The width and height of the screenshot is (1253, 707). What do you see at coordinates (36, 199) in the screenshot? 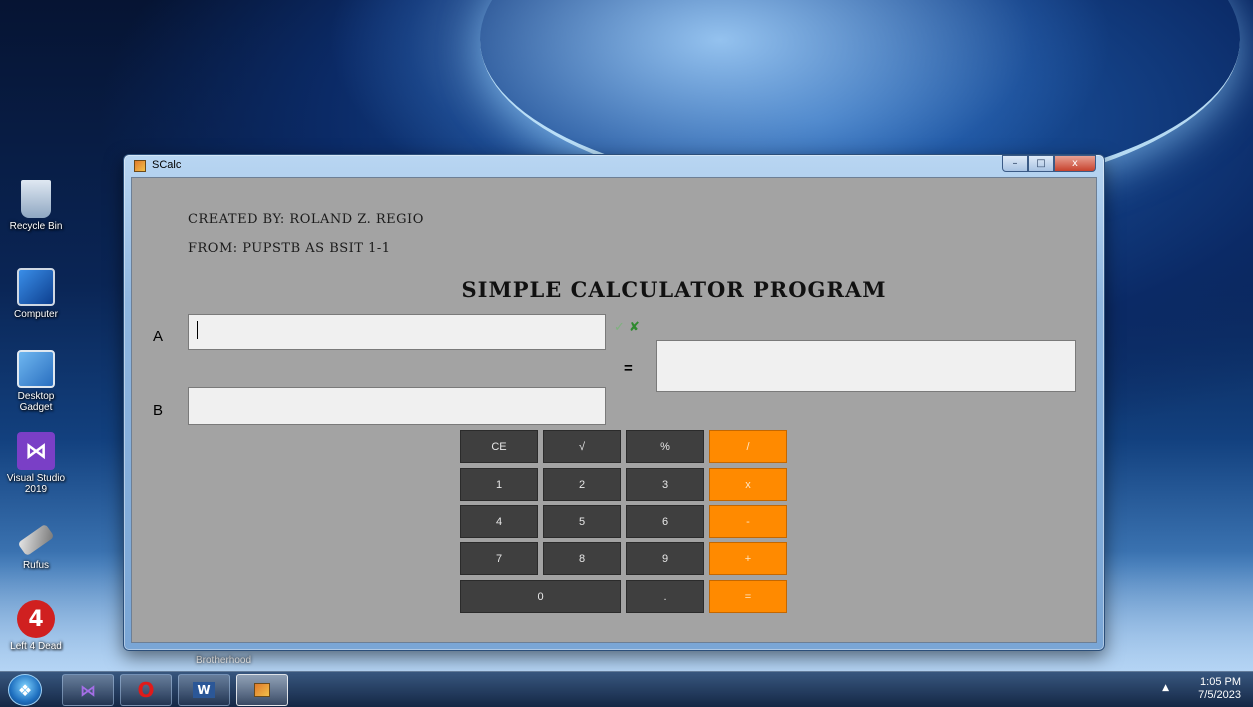
I see `recycle-bin-icon` at bounding box center [36, 199].